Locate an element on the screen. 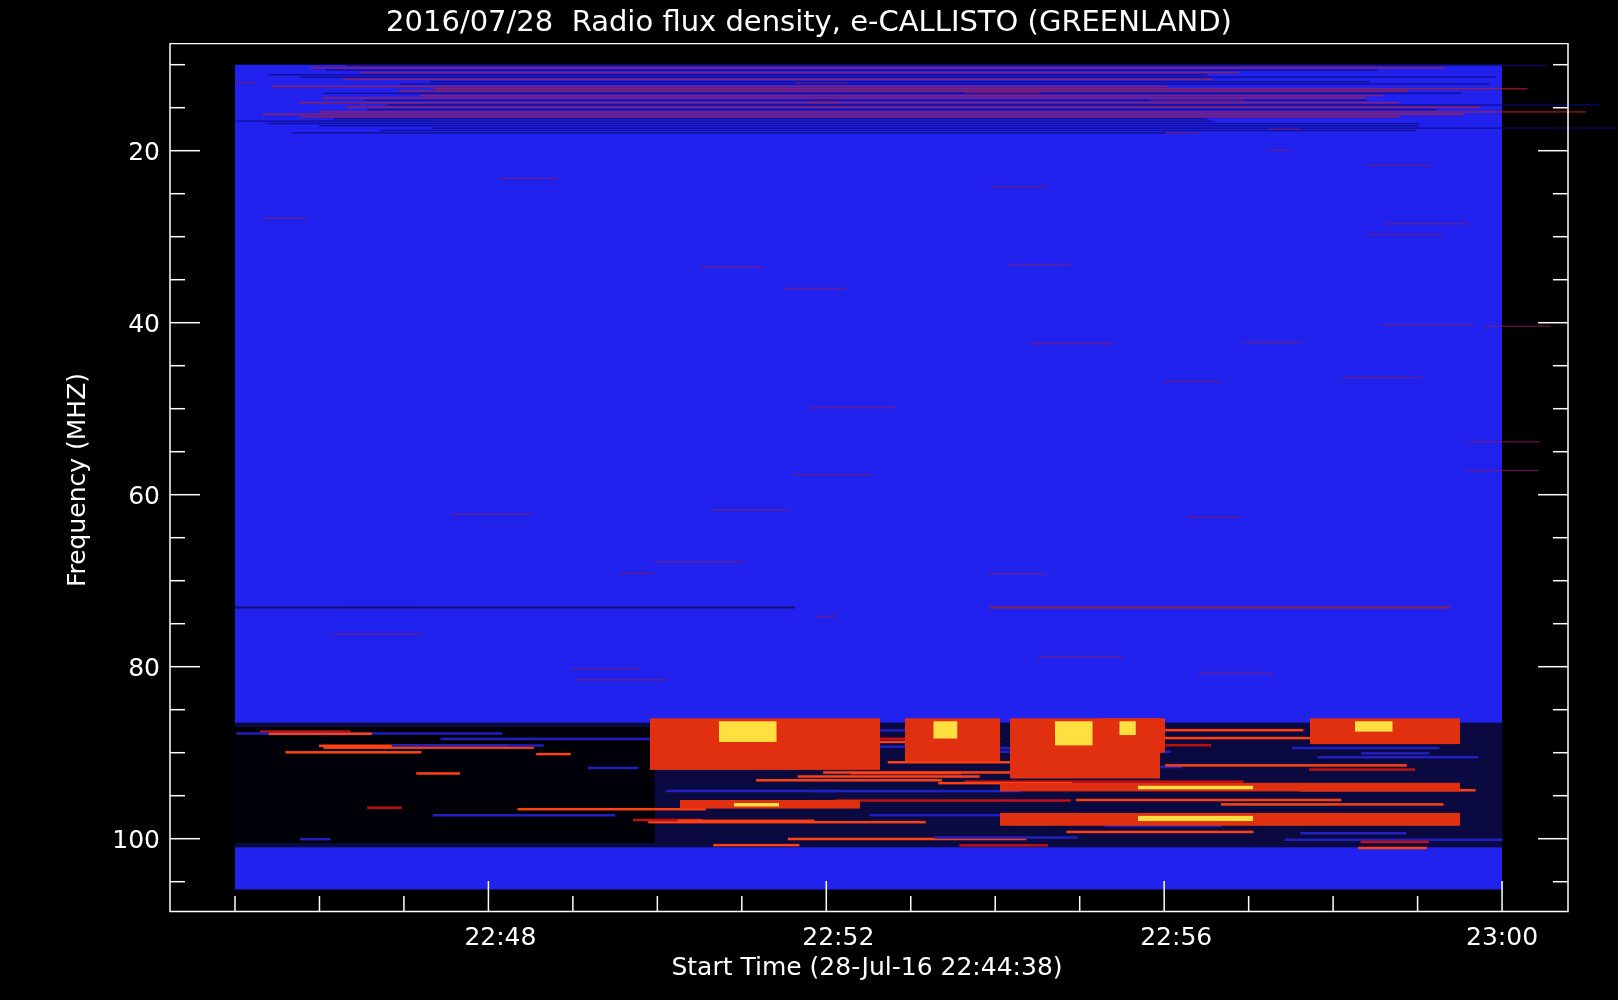 This screenshot has width=1618, height=1000. x-tick-label: 22:52 is located at coordinates (838, 936).